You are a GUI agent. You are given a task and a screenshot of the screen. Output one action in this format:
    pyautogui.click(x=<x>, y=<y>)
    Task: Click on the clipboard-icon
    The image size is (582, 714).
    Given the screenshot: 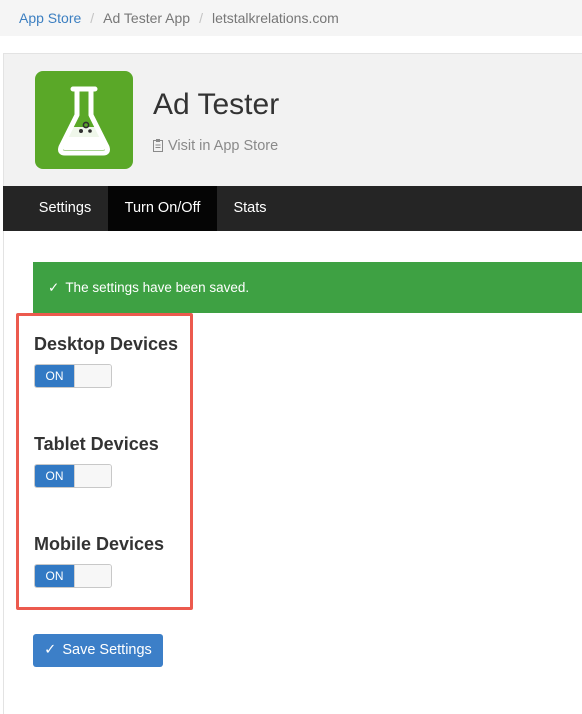 What is the action you would take?
    pyautogui.click(x=158, y=148)
    